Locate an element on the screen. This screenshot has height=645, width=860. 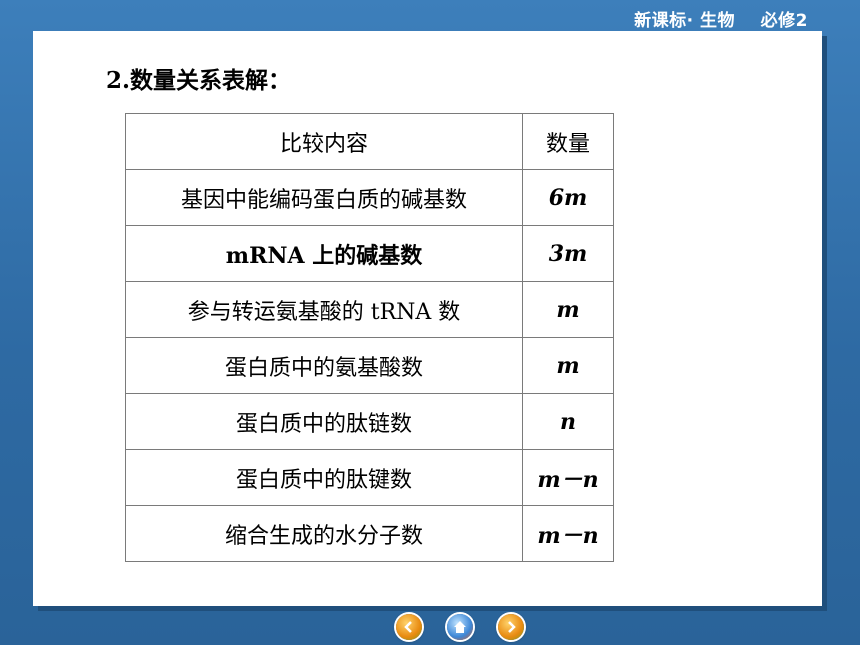
home-glyph is located at coordinates (460, 627).